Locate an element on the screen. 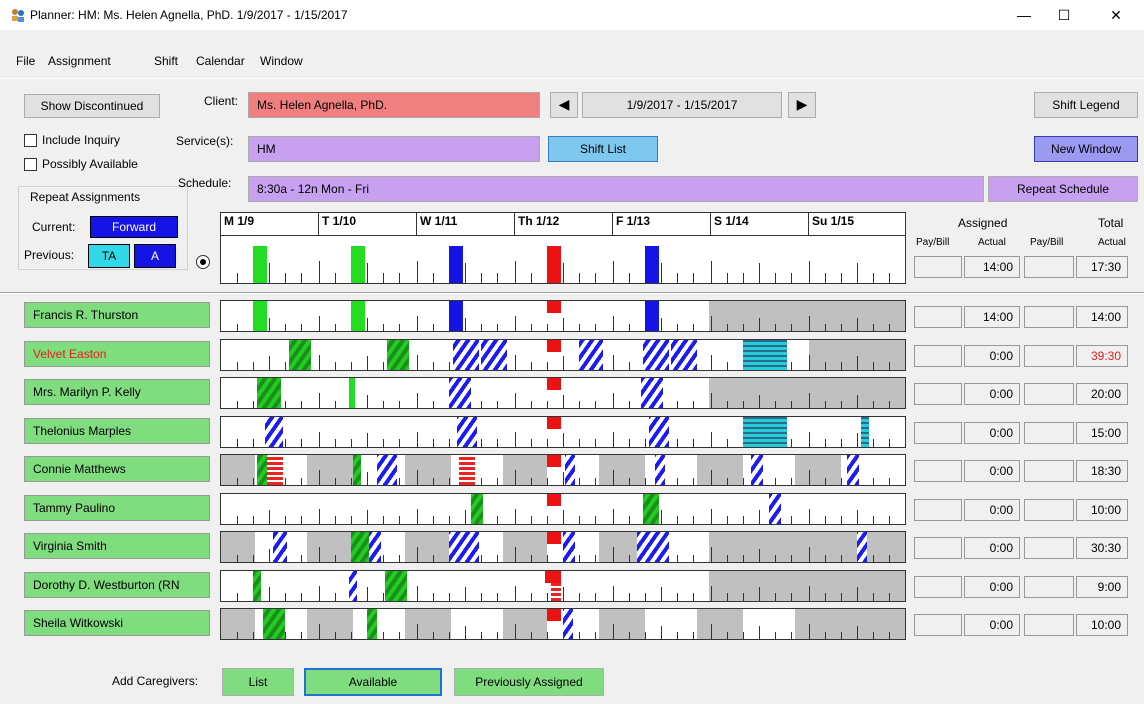  add-previously-assigned-button: Previously Assigned is located at coordinates (529, 682).